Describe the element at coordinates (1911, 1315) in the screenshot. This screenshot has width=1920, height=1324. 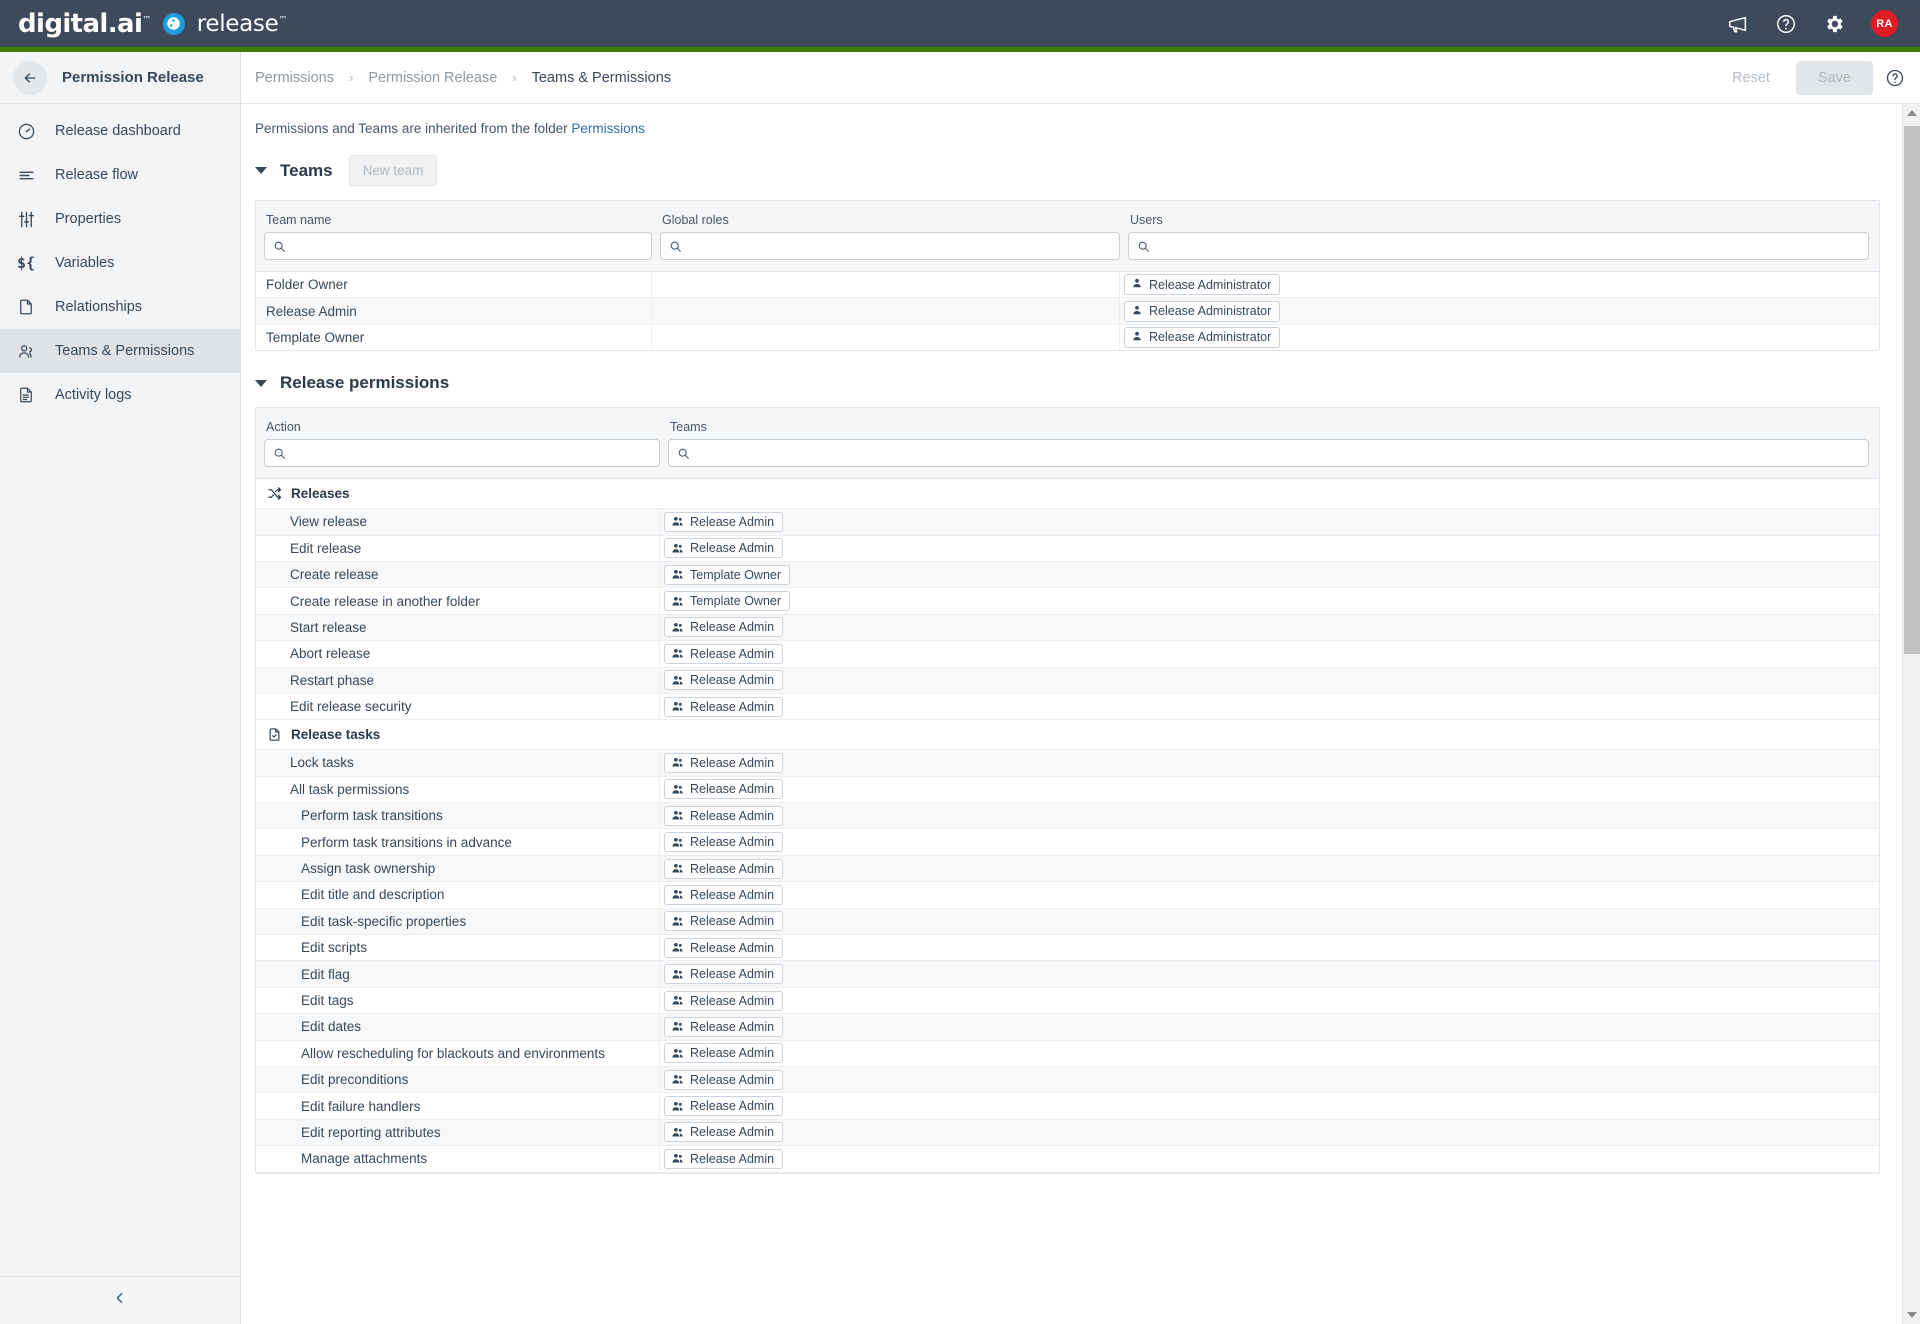
I see `scroll-down-button` at that location.